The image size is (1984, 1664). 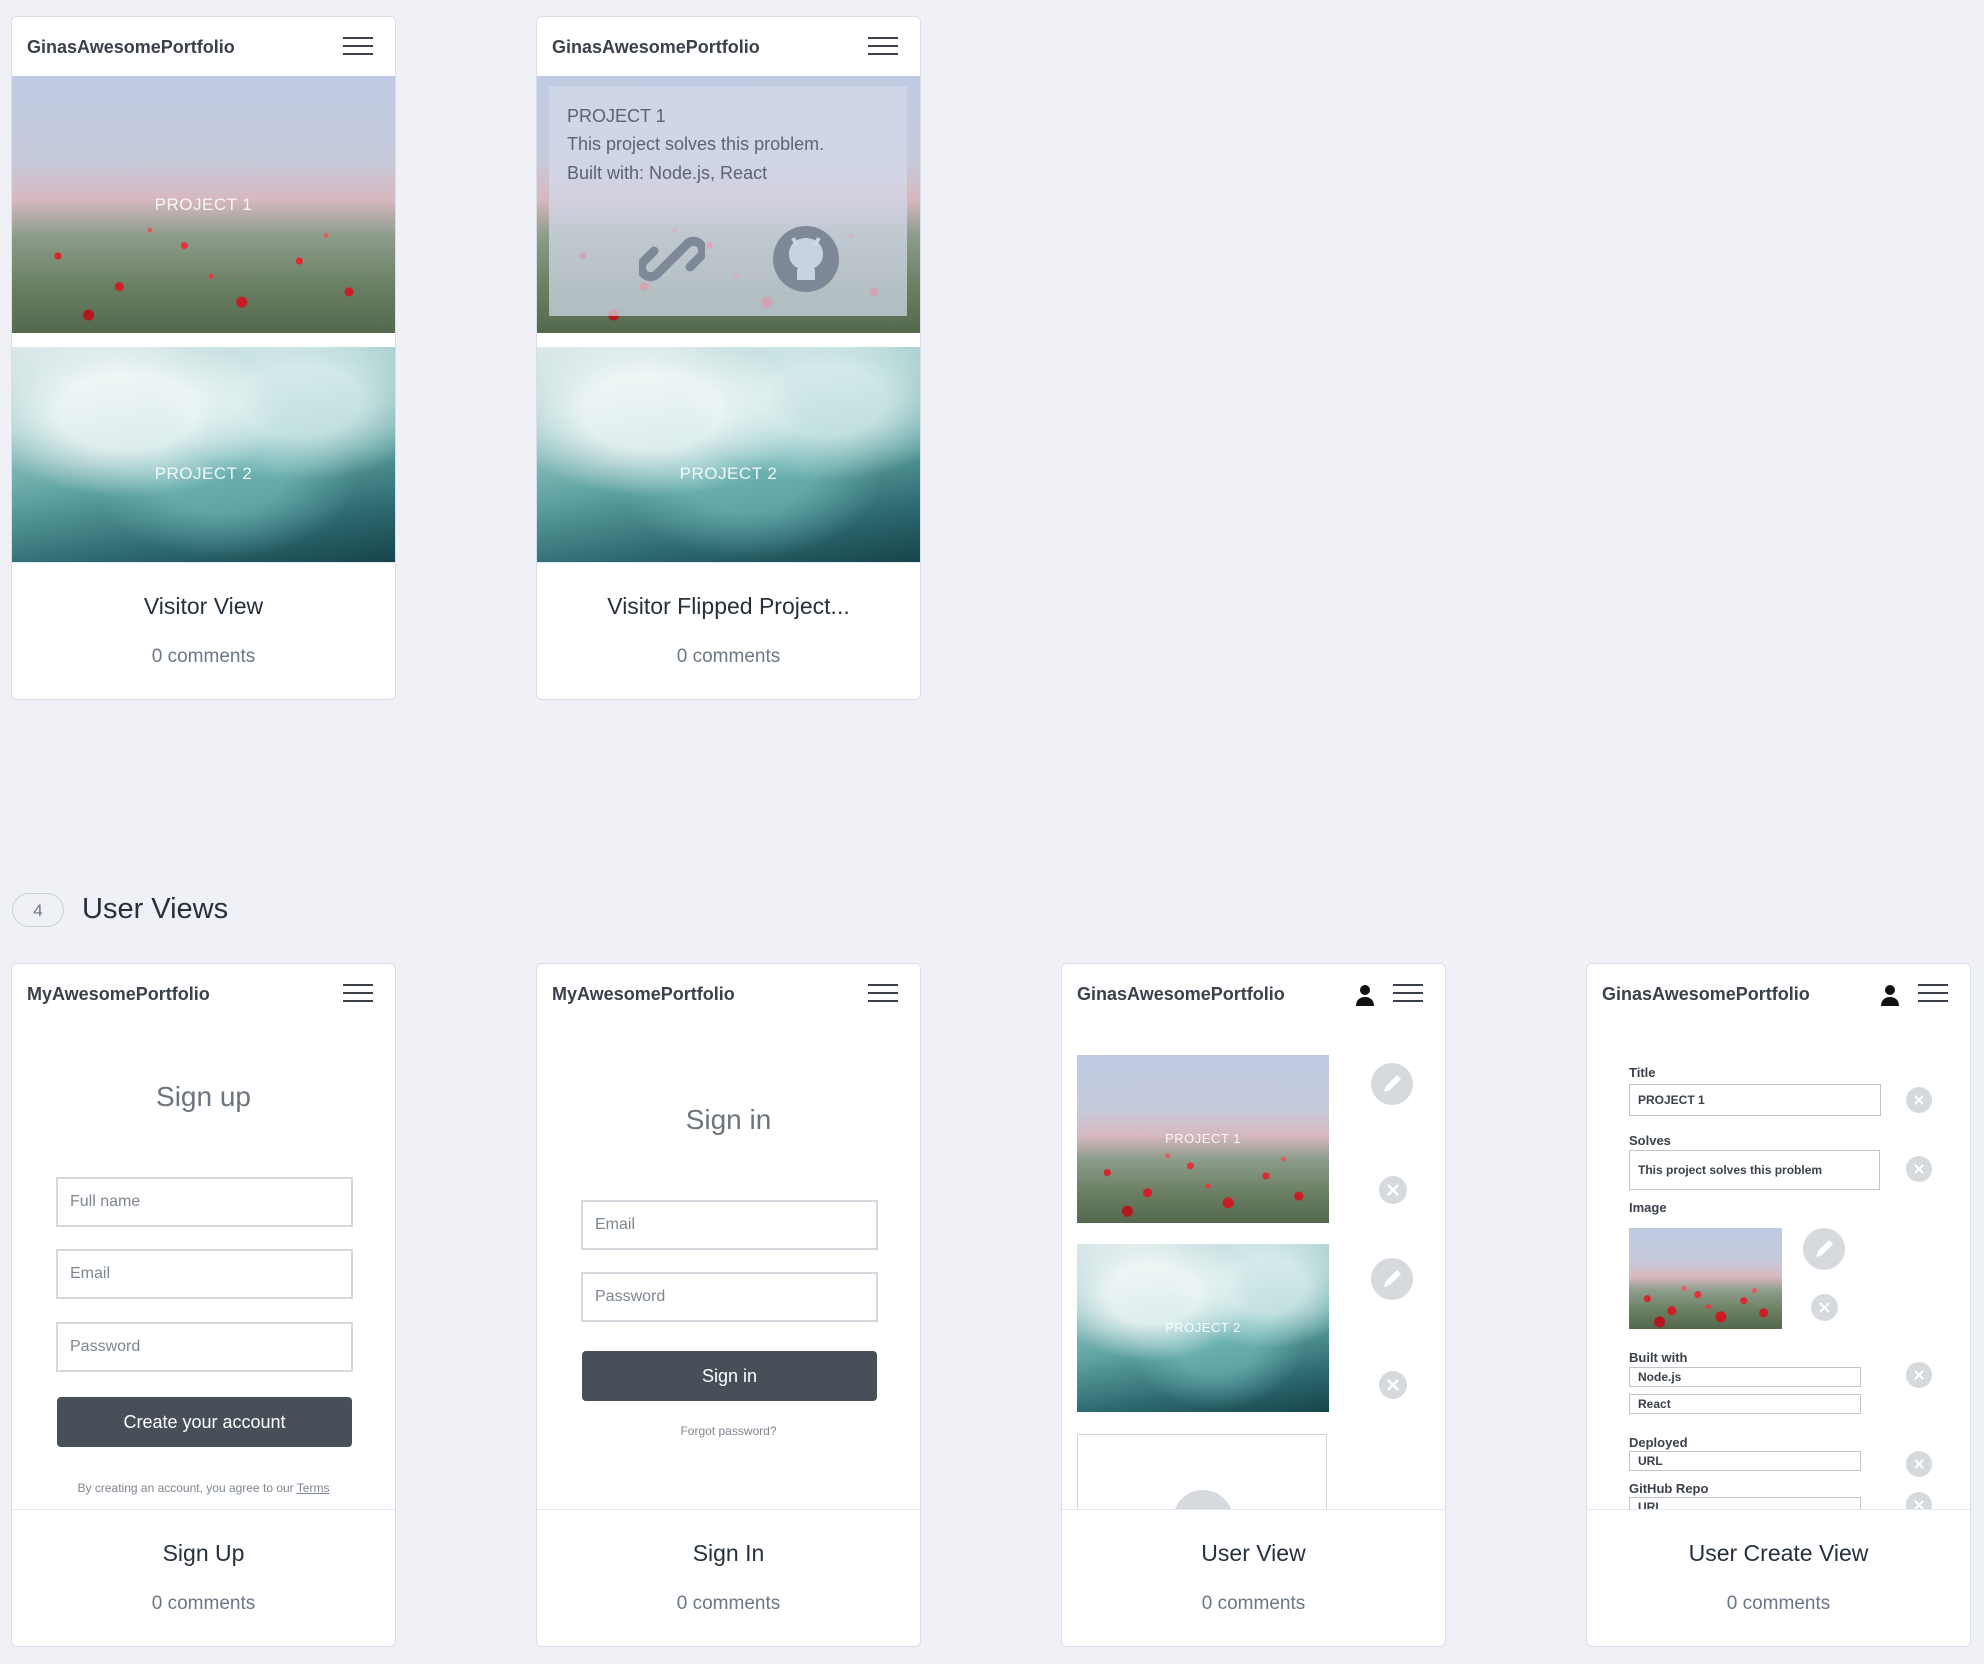 What do you see at coordinates (1669, 1488) in the screenshot?
I see `github-repo-label: GitHub Repo` at bounding box center [1669, 1488].